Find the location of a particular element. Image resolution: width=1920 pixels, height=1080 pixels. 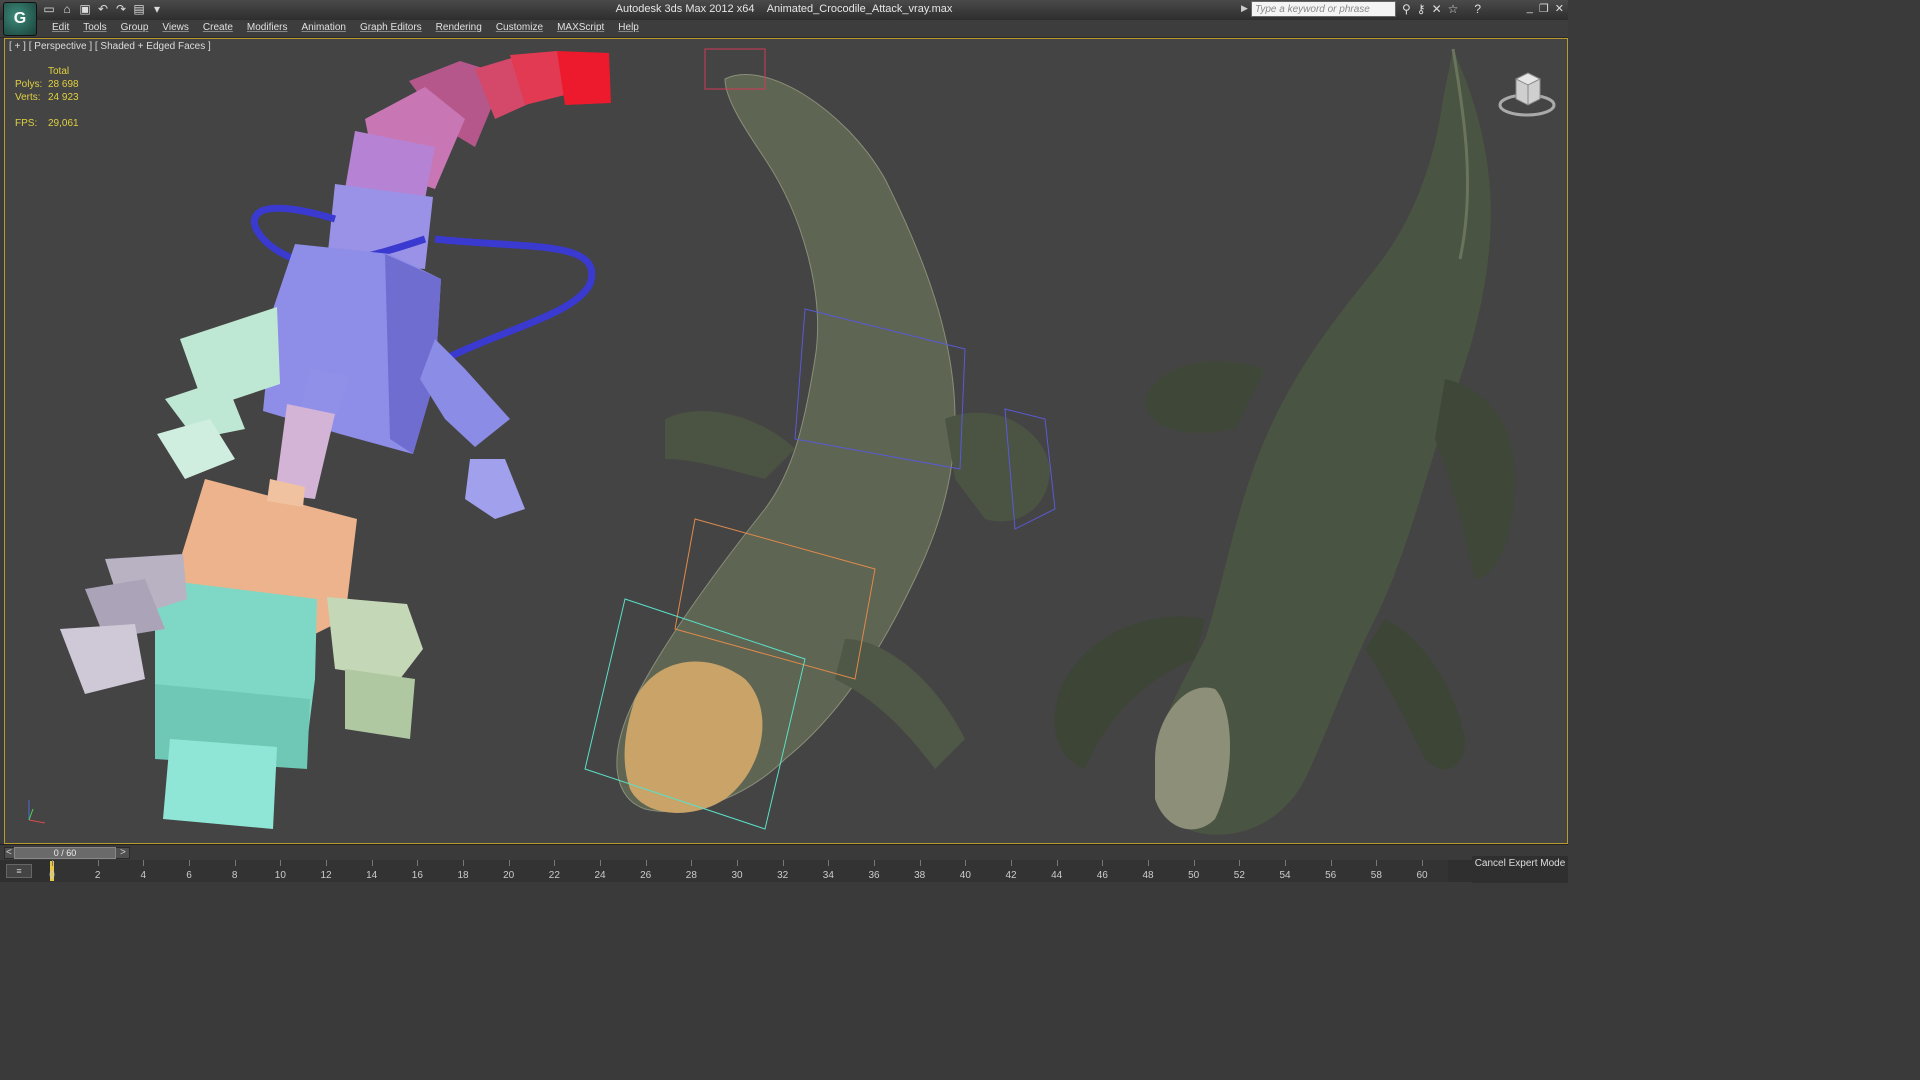

timeline-tick-label: 22 is located at coordinates (554, 875).